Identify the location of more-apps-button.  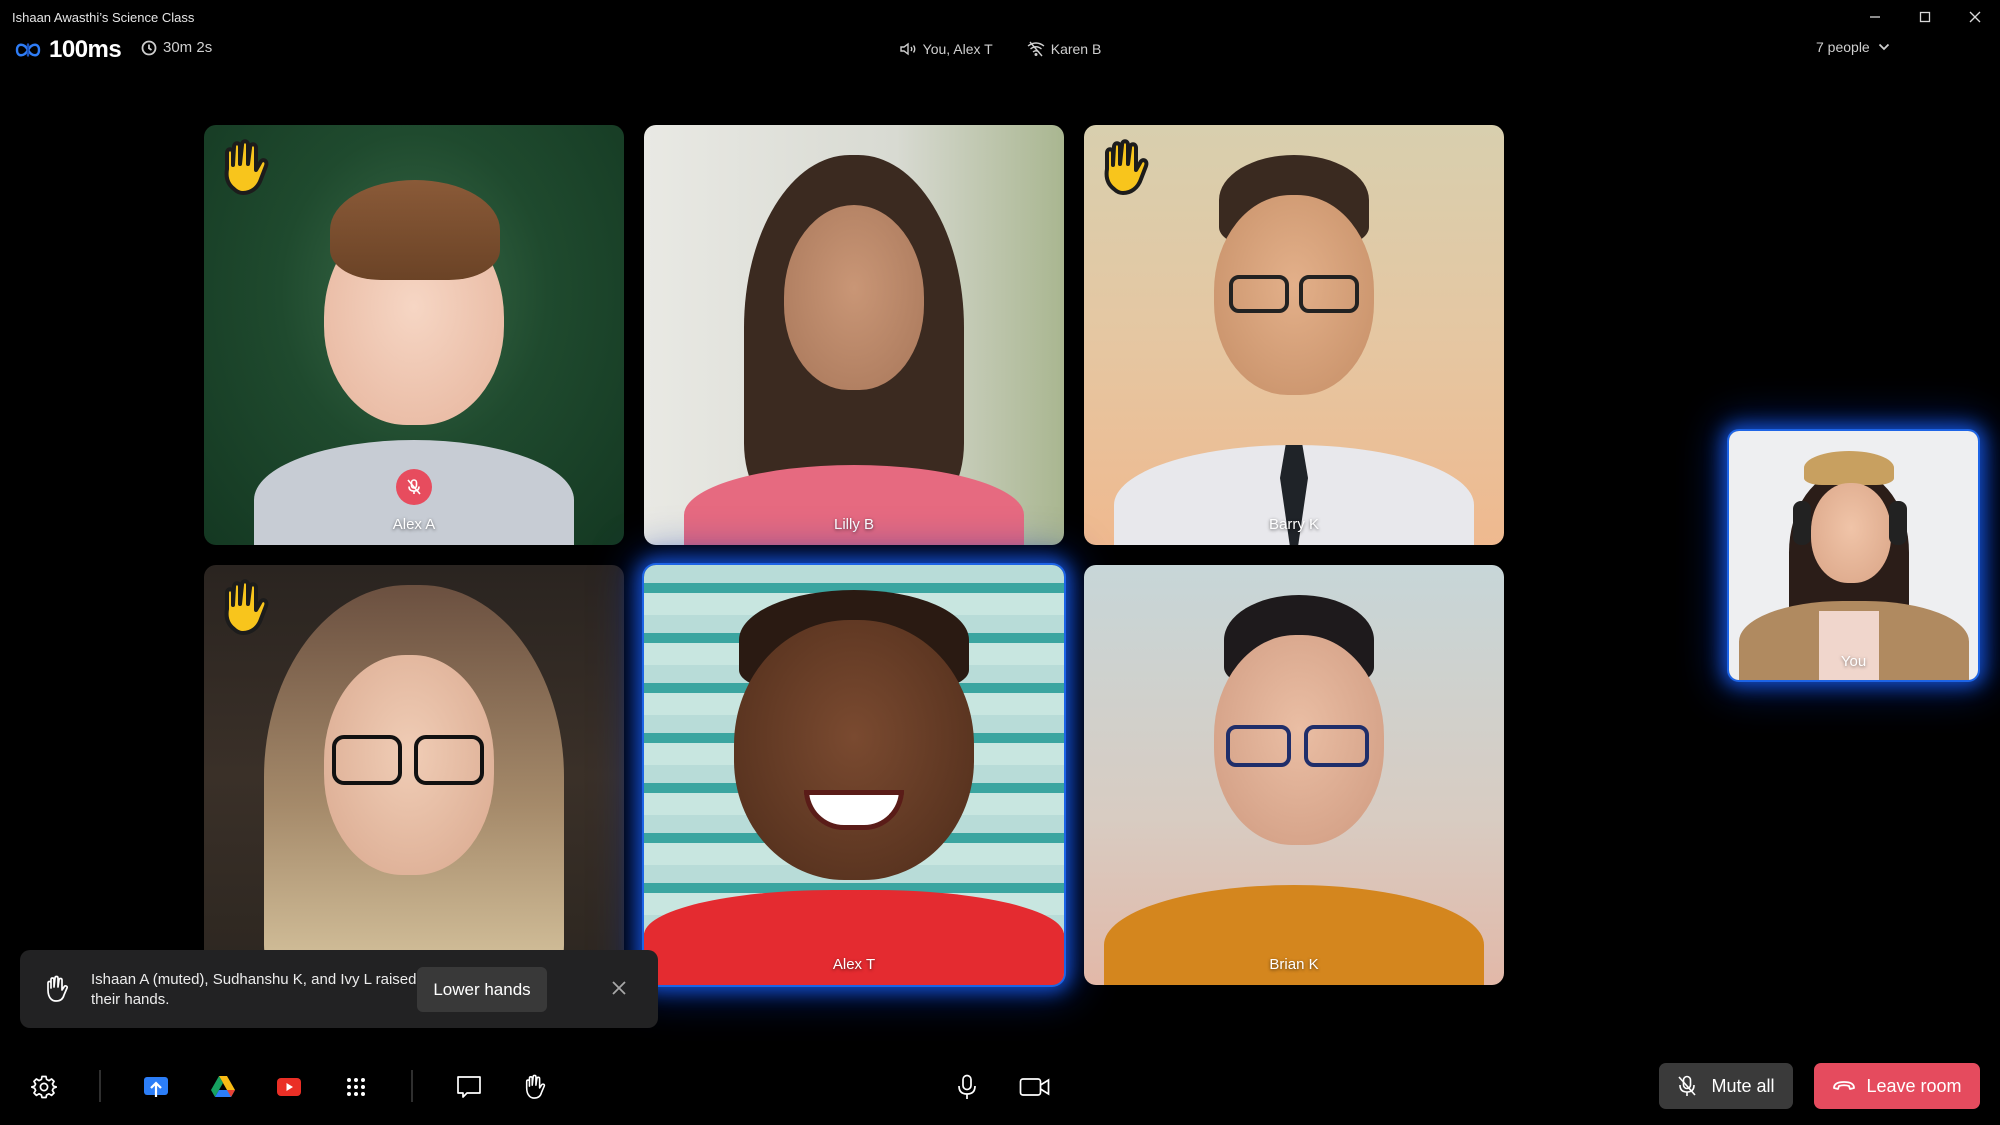
(356, 1087).